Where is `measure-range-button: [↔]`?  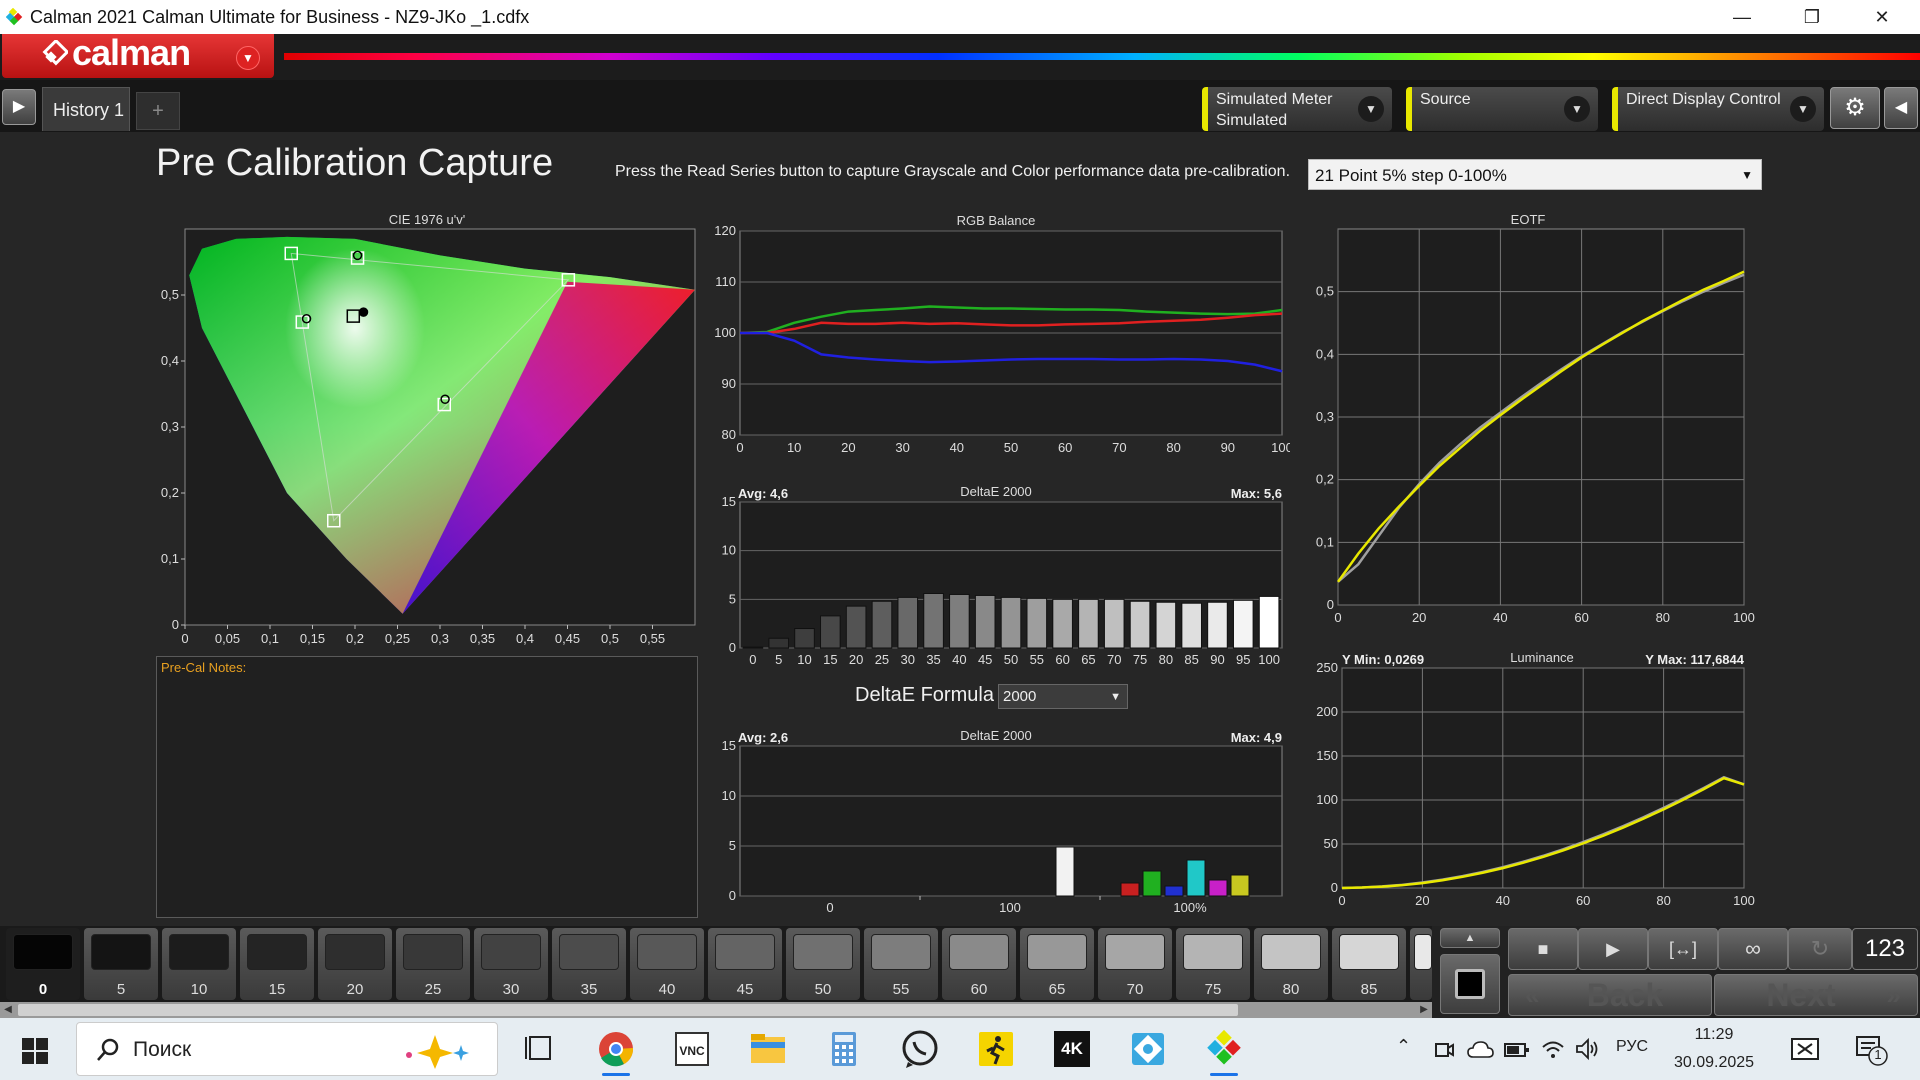
measure-range-button: [↔] is located at coordinates (1683, 949).